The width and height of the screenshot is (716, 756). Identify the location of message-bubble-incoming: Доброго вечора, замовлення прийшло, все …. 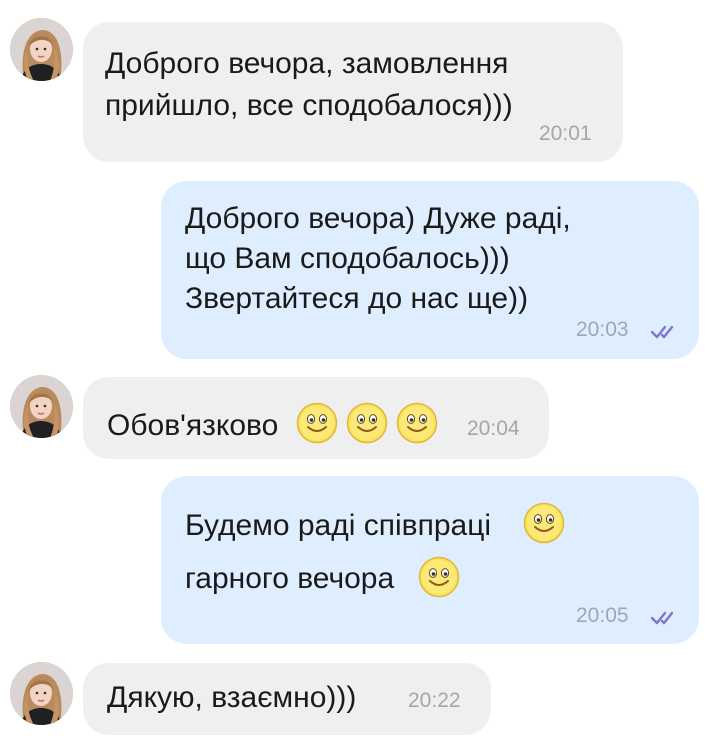
(353, 92).